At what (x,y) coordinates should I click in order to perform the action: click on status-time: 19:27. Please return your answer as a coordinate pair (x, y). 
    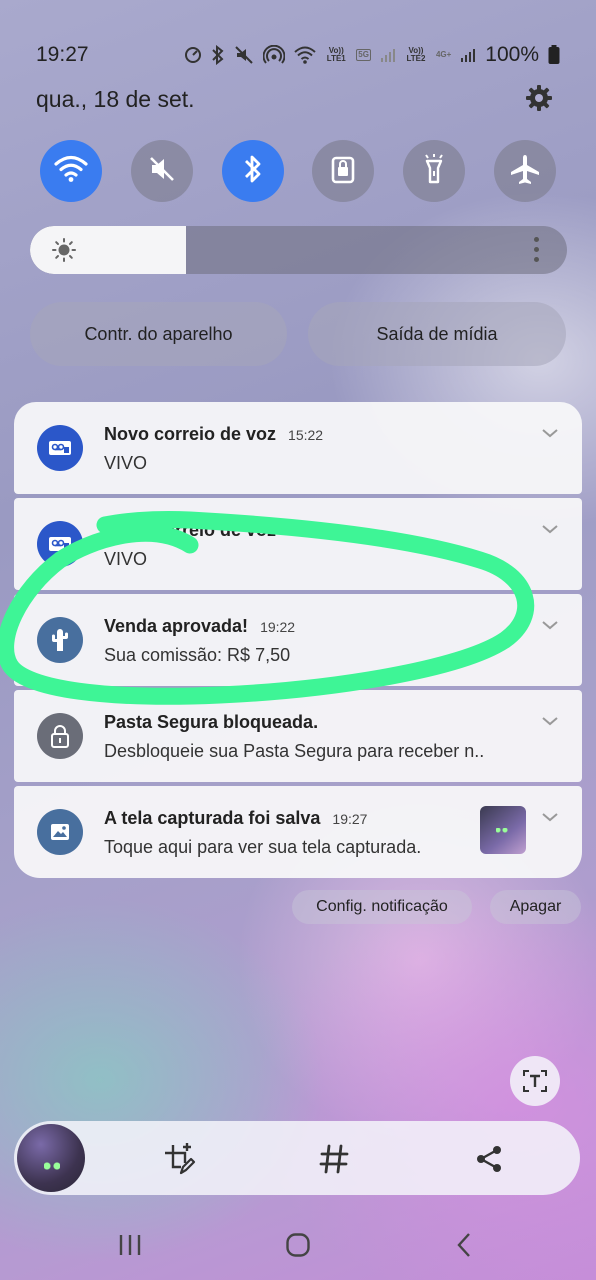
    Looking at the image, I should click on (62, 54).